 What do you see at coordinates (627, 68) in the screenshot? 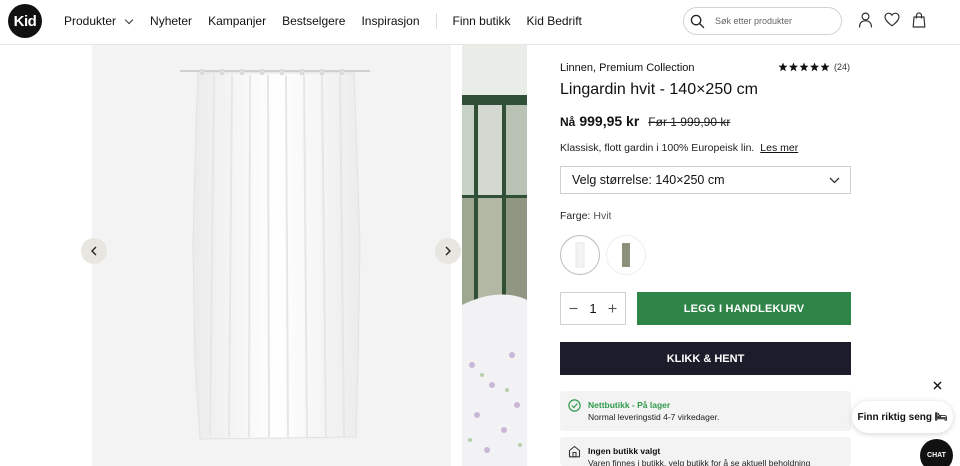
I see `product-collection: Linnen, Premium Collection` at bounding box center [627, 68].